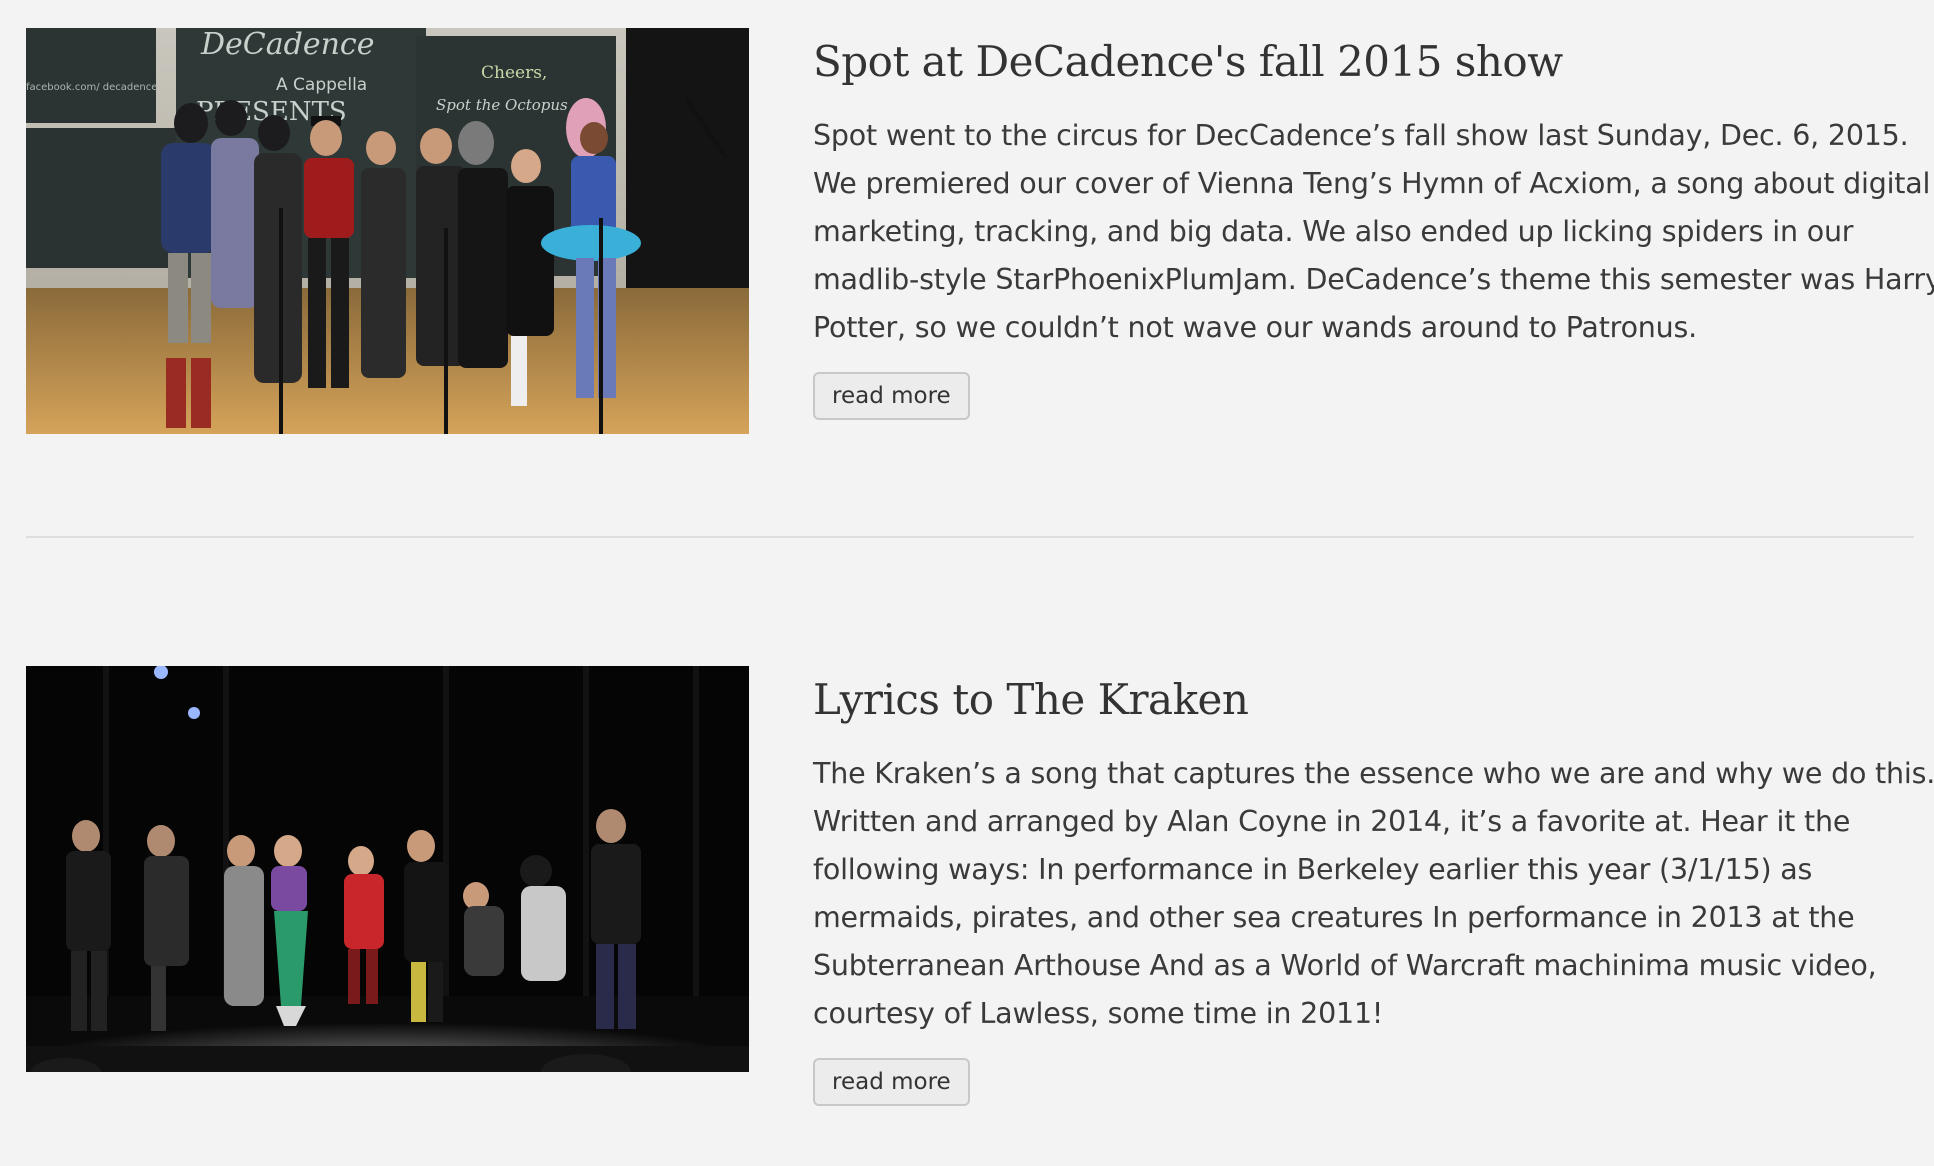  I want to click on kraken-stage-photo-image, so click(387, 869).